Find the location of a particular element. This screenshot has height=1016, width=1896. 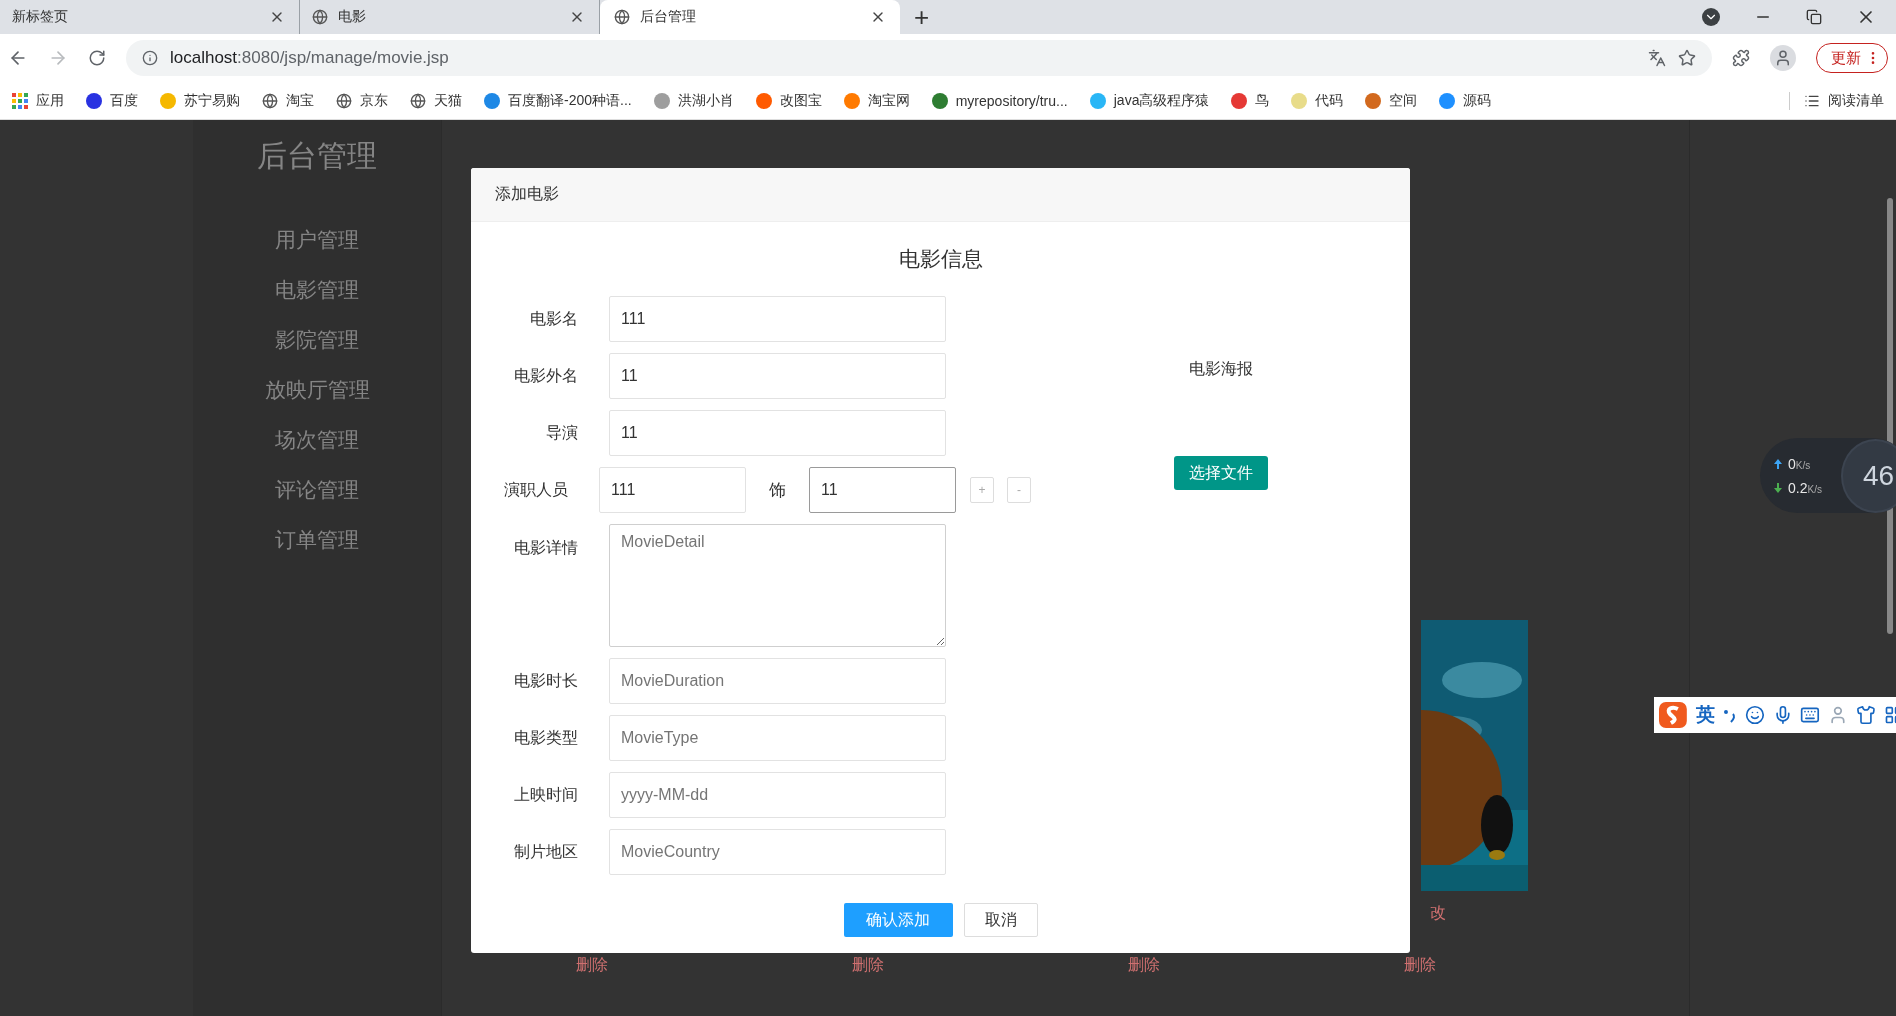

reading-list-link: 阅读清单 is located at coordinates (1856, 100).